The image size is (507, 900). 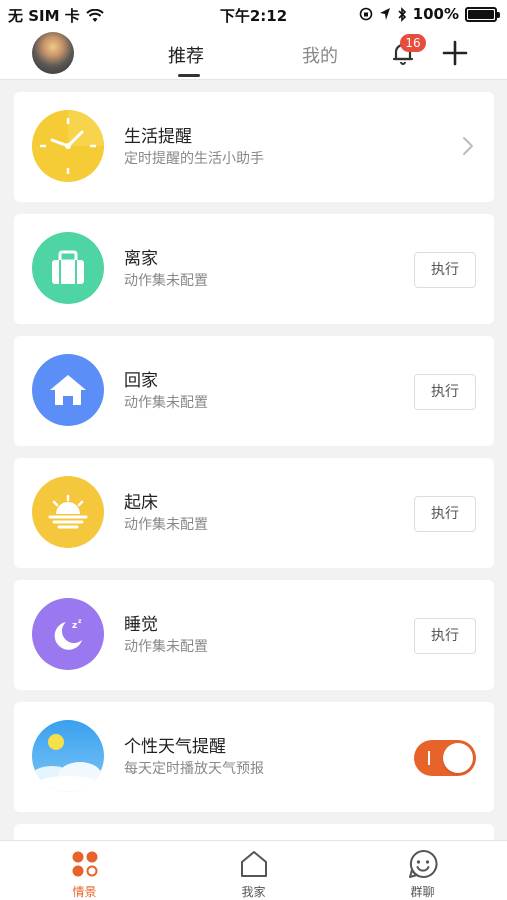 I want to click on tab-recommended: 推荐, so click(x=186, y=55).